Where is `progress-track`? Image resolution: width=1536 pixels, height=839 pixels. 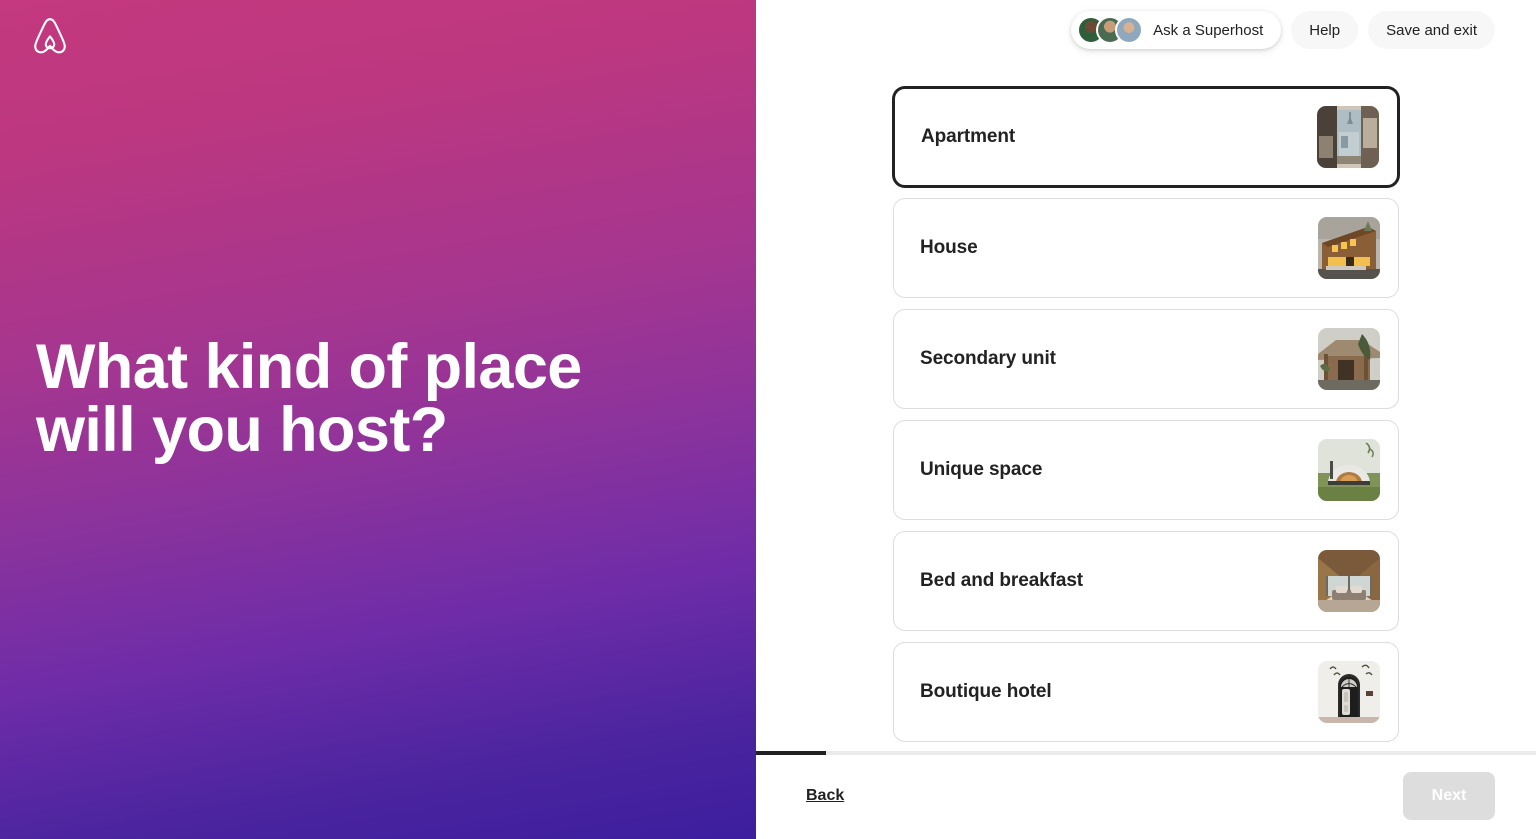 progress-track is located at coordinates (1146, 753).